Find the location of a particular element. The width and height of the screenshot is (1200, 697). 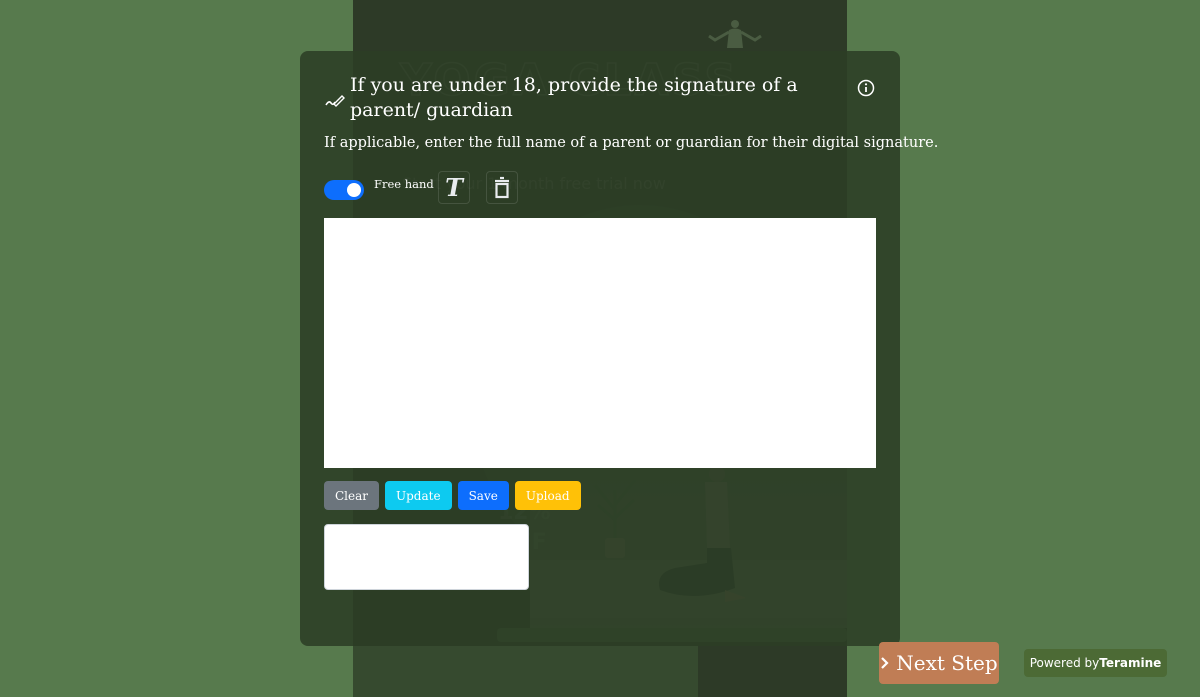

trash-icon is located at coordinates (502, 187).